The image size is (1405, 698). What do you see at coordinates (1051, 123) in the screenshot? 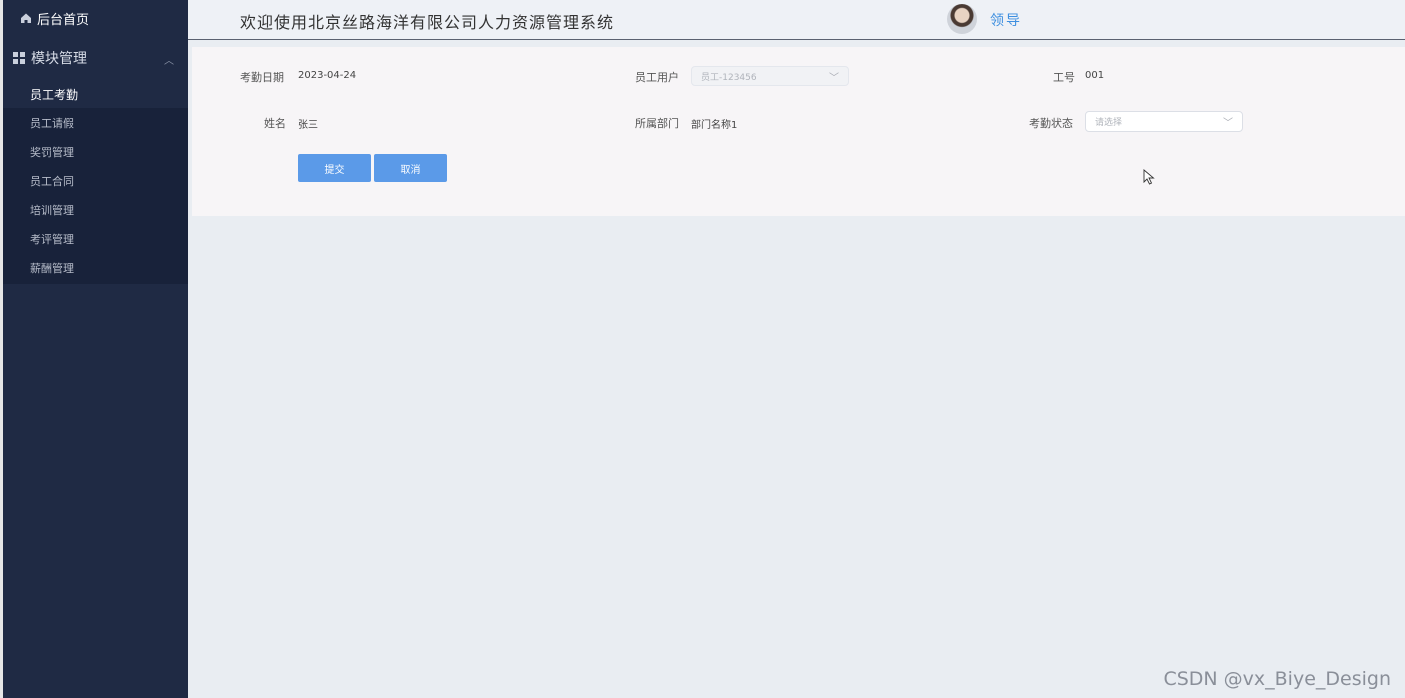
I see `status-label: 考勤状态` at bounding box center [1051, 123].